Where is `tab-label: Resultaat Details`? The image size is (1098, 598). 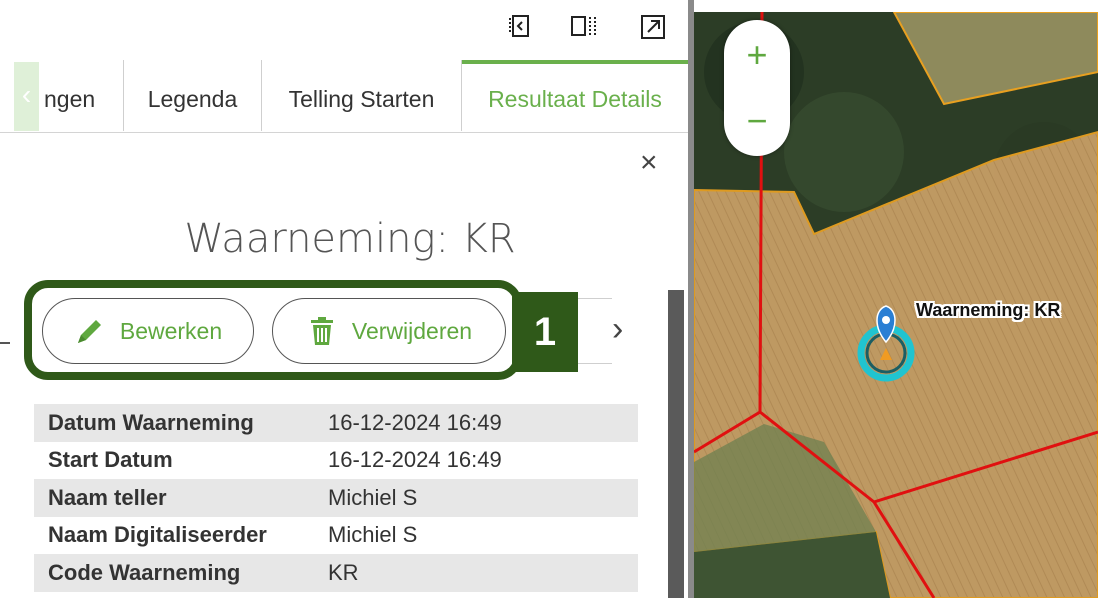 tab-label: Resultaat Details is located at coordinates (575, 99).